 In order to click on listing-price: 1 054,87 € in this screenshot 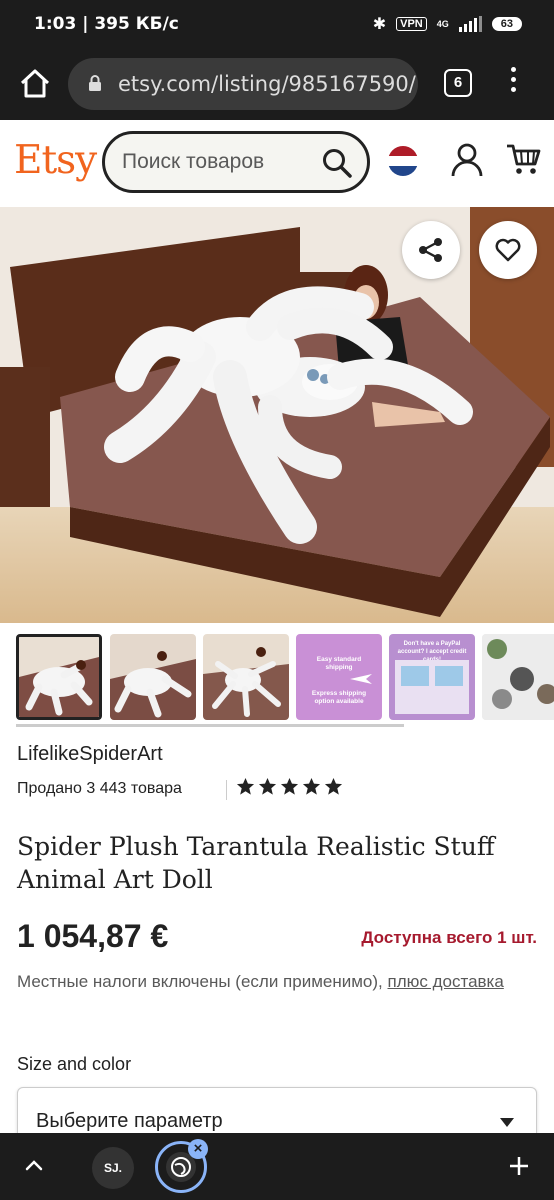, I will do `click(93, 936)`.